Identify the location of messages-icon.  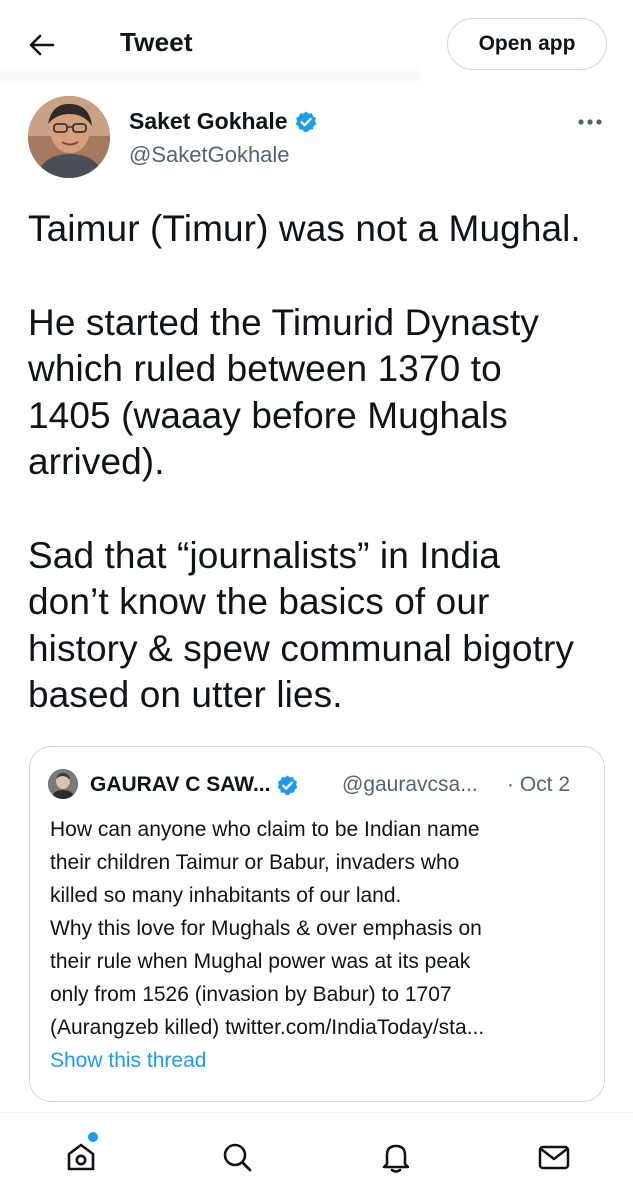
(554, 1157).